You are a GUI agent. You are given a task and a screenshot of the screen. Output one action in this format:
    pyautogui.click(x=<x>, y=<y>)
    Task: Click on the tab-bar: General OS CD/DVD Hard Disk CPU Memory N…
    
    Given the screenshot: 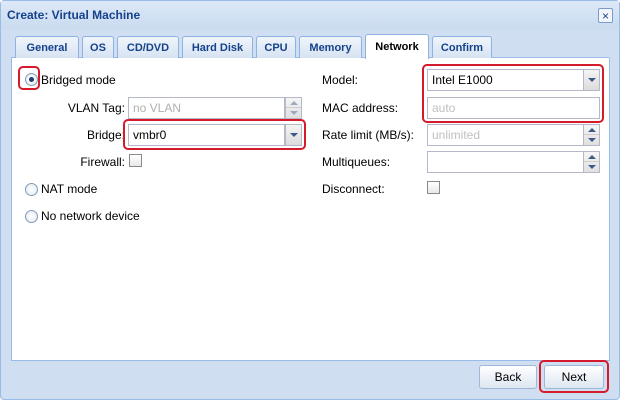 What is the action you would take?
    pyautogui.click(x=310, y=46)
    